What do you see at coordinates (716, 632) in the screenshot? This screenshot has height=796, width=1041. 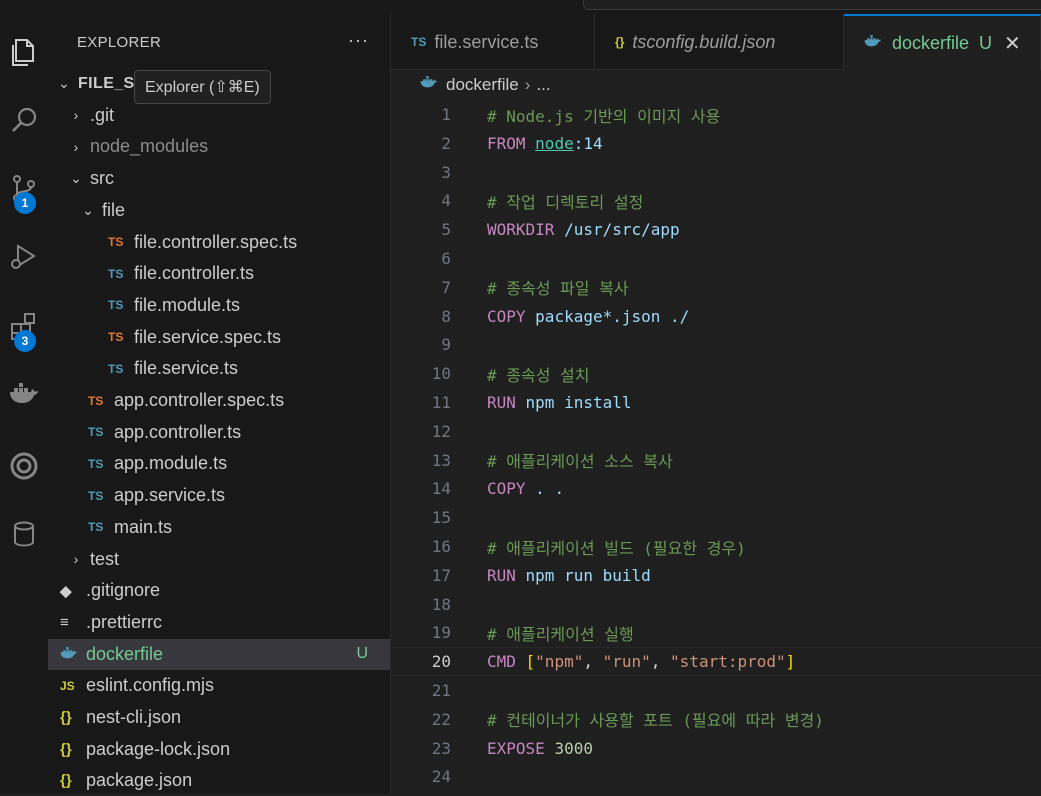 I see `code-line: 19 # 애플리케이션 실행` at bounding box center [716, 632].